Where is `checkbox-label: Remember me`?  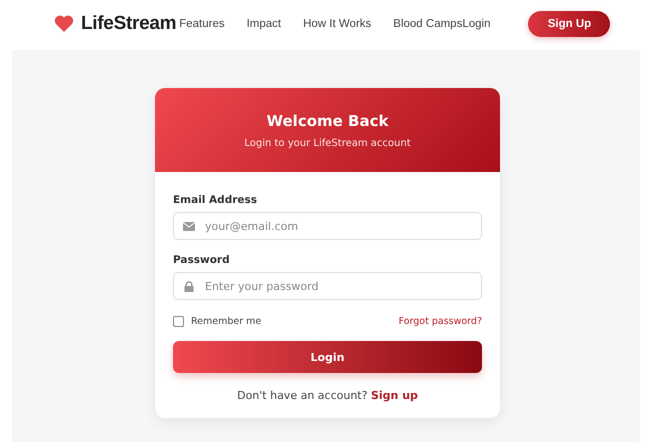
checkbox-label: Remember me is located at coordinates (226, 321).